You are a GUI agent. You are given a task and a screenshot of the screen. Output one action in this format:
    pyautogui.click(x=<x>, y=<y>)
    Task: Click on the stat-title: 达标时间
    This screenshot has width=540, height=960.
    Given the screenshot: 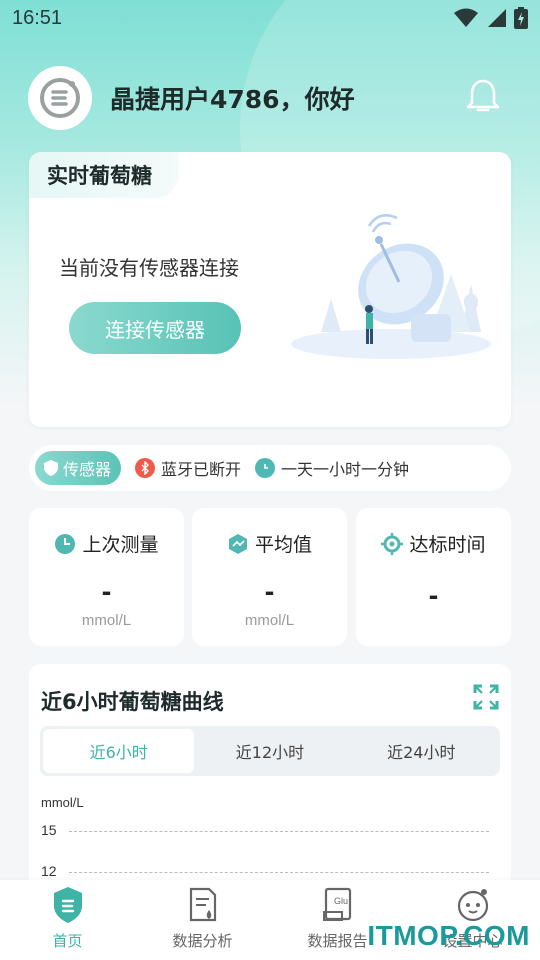 What is the action you would take?
    pyautogui.click(x=447, y=545)
    